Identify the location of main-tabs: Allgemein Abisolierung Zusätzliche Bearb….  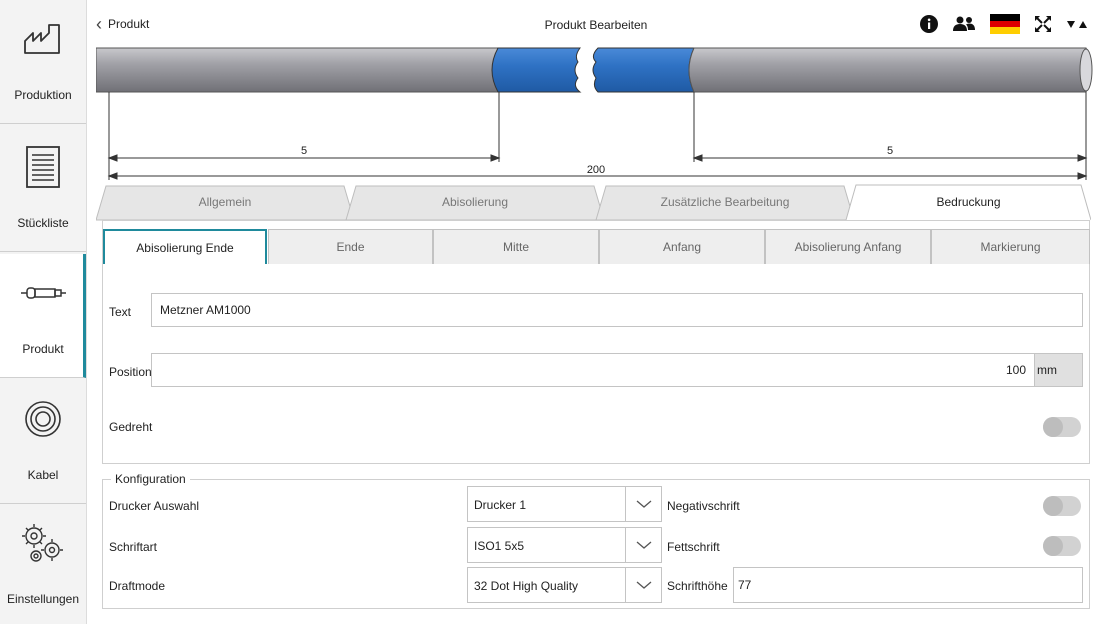
(593, 202).